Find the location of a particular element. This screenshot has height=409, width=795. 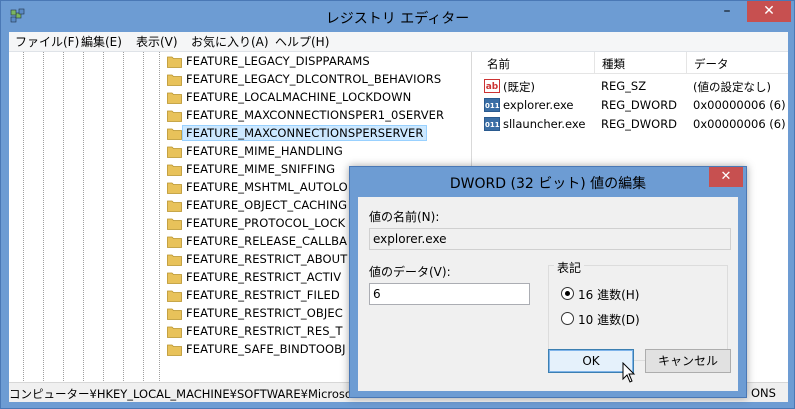

dialog-title: DWORD (32 ビット) 値の編集 is located at coordinates (548, 184).